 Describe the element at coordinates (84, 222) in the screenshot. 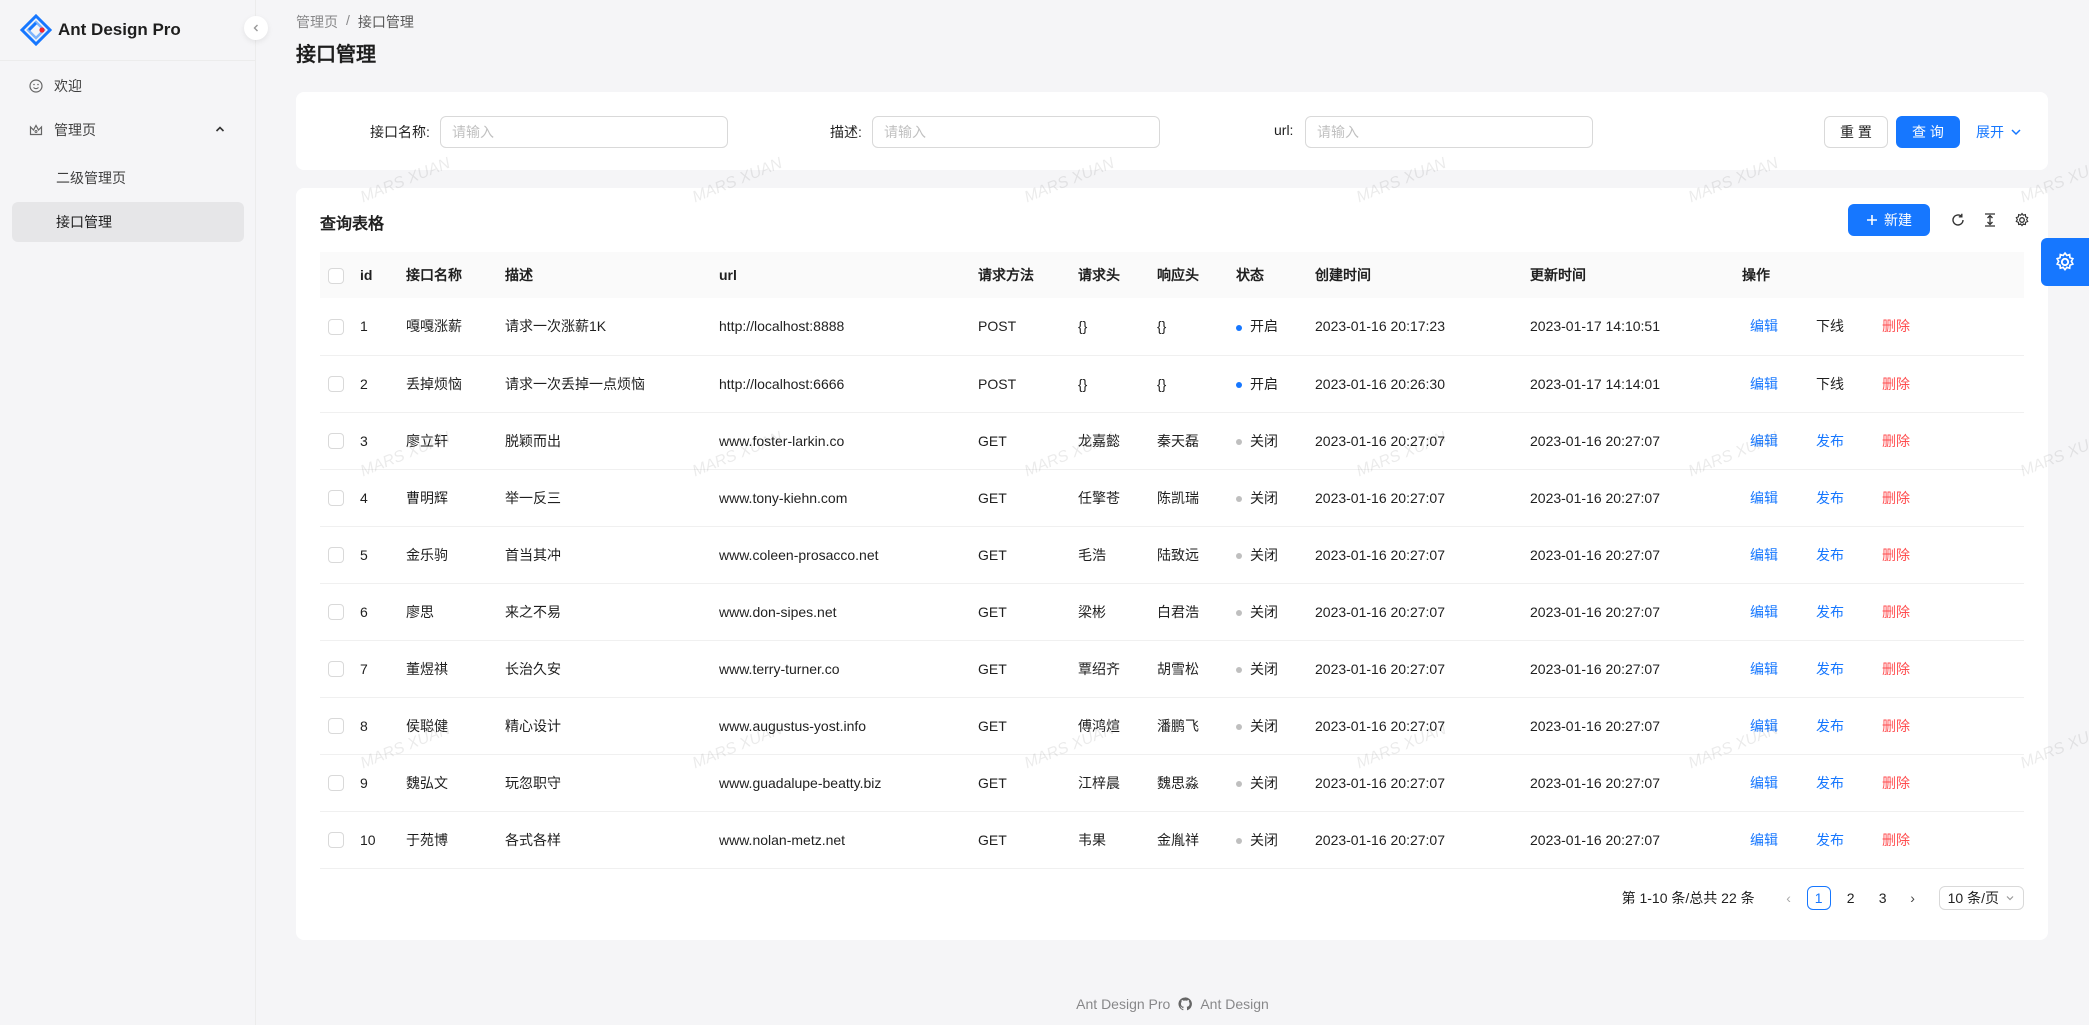

I see `sidebar-item-label: 接口管理` at that location.